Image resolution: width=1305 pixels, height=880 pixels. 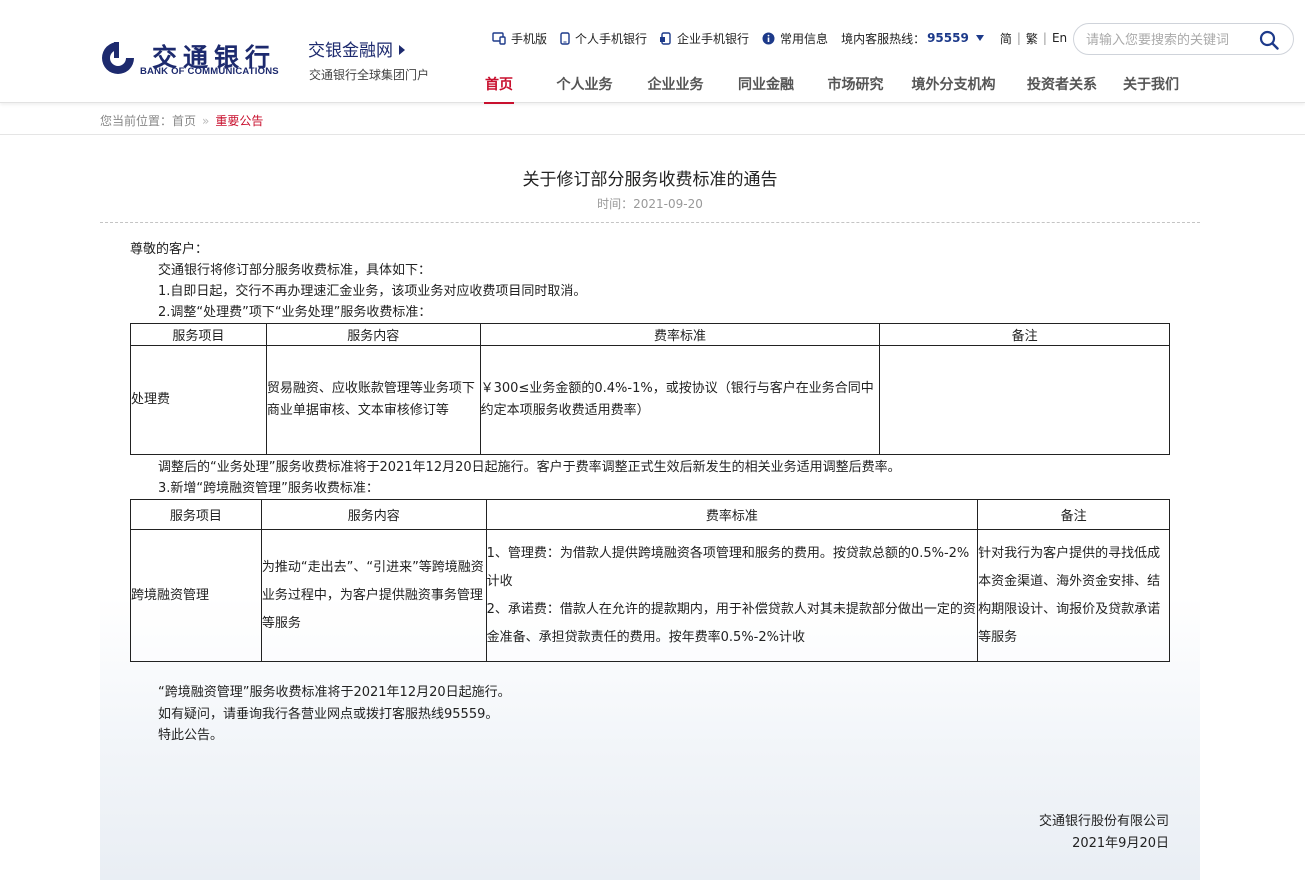 I want to click on bank-logo-icon, so click(x=118, y=58).